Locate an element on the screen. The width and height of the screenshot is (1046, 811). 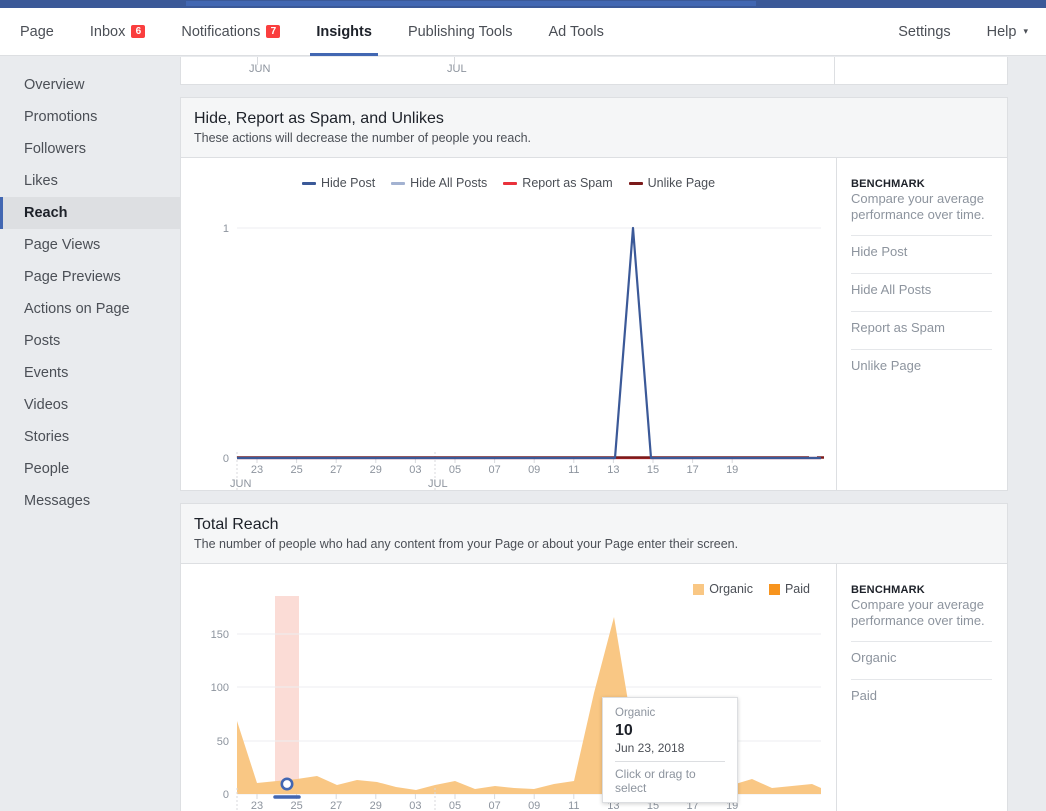
benchmark-row-hide-post: Hide Post is located at coordinates (921, 250).